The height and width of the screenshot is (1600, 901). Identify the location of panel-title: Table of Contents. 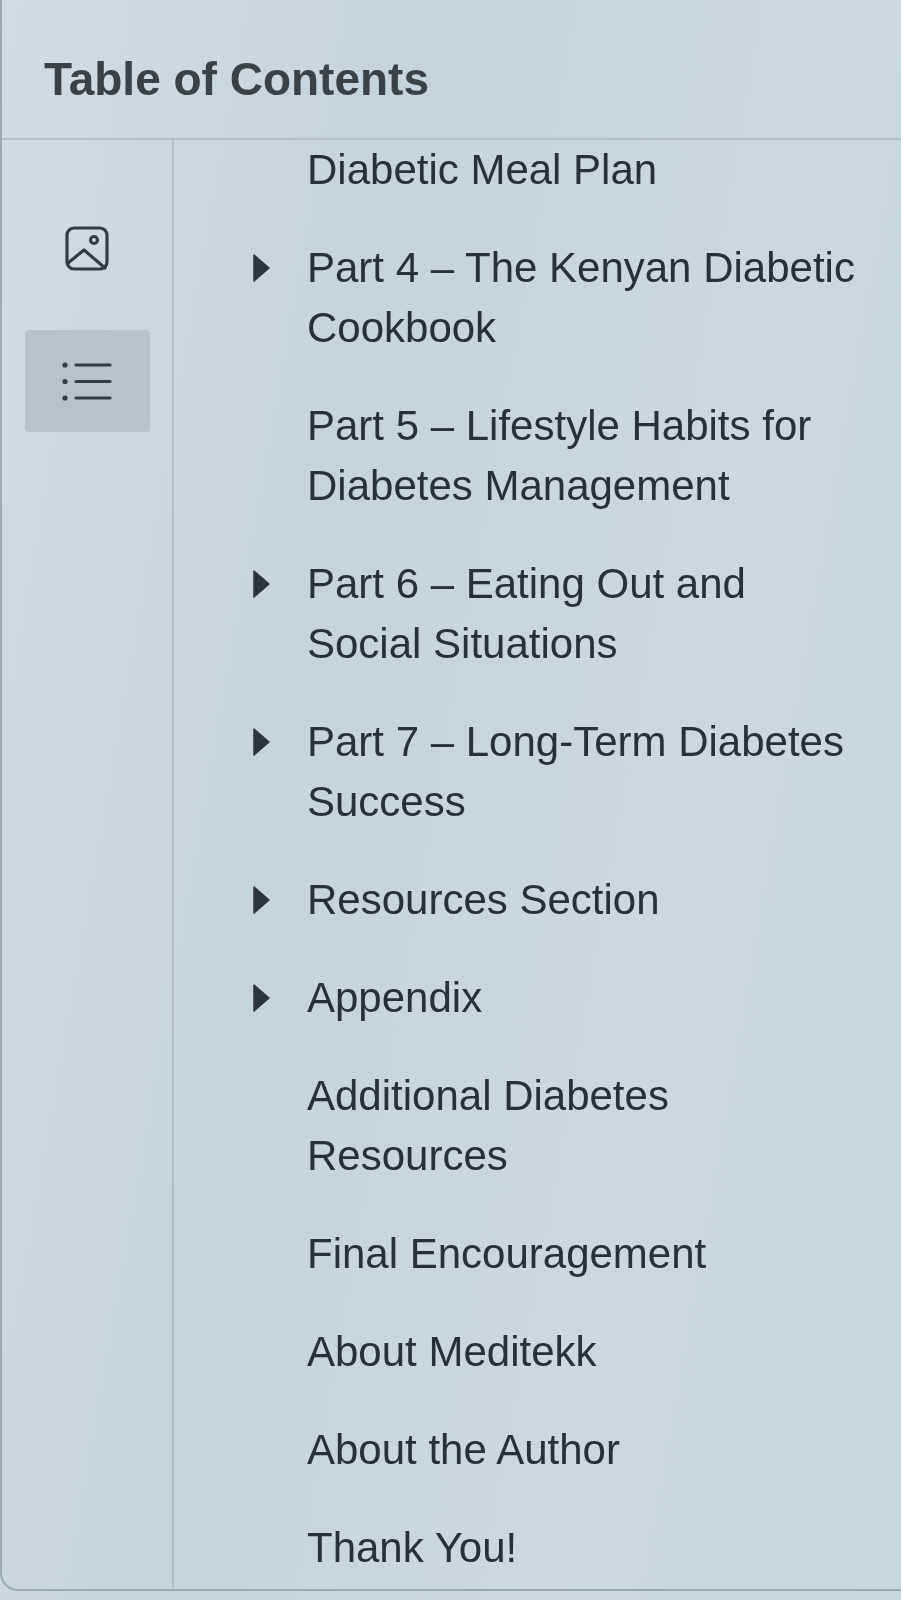
(237, 79).